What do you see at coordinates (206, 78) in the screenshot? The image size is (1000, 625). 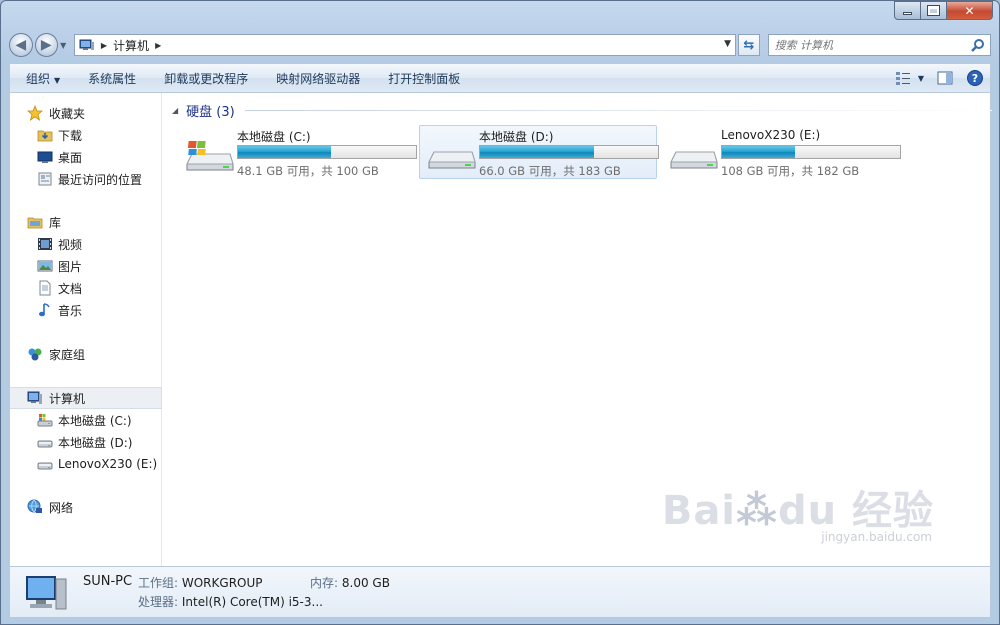 I see `uninstall-button: 卸载或更改程序` at bounding box center [206, 78].